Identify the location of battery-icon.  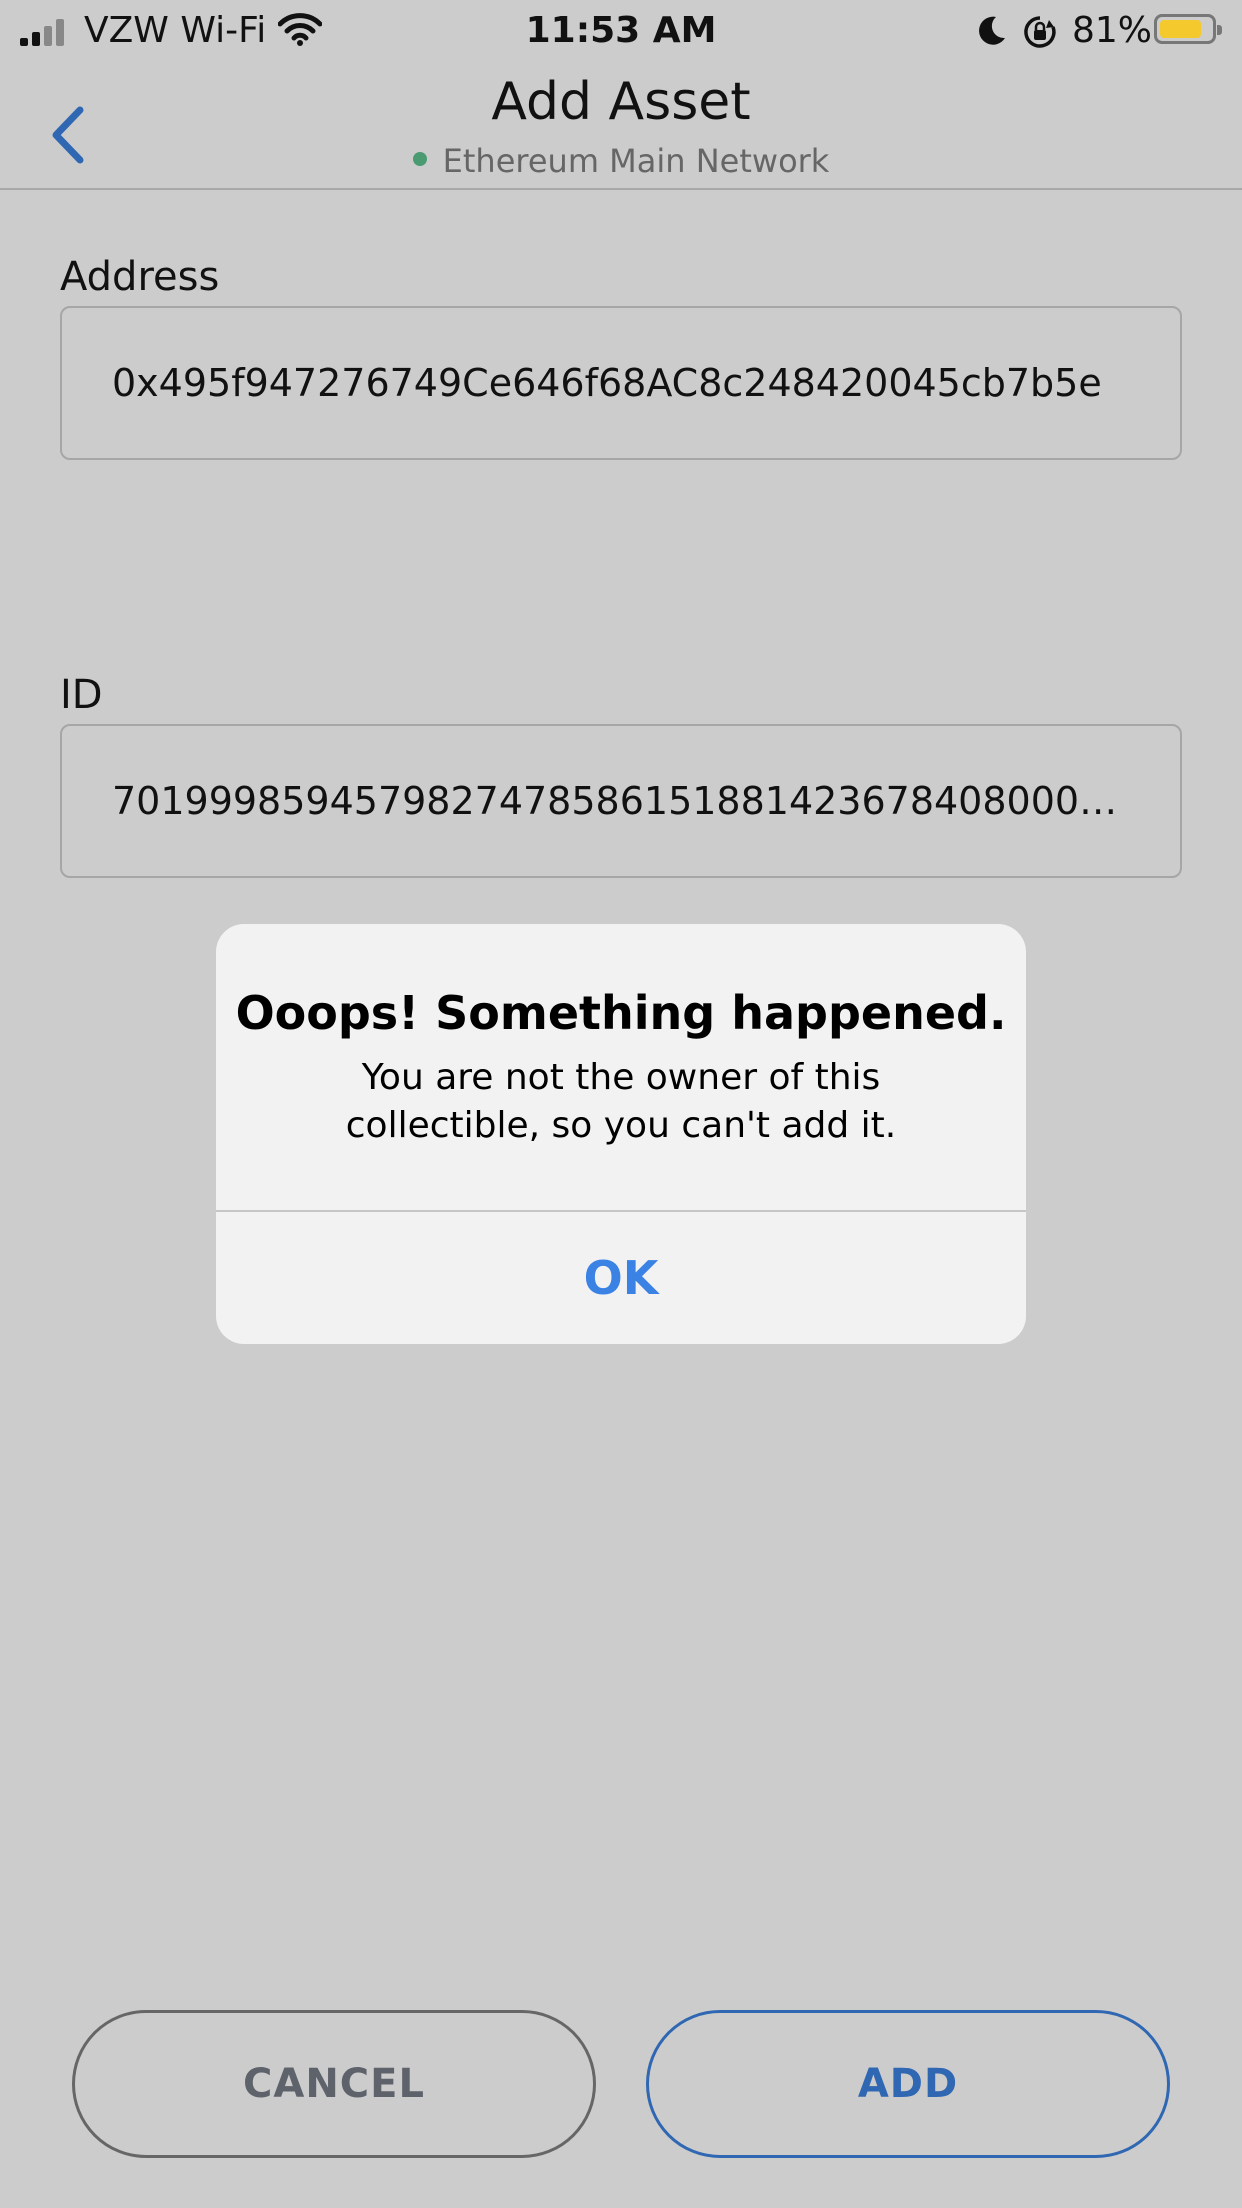
(1188, 29).